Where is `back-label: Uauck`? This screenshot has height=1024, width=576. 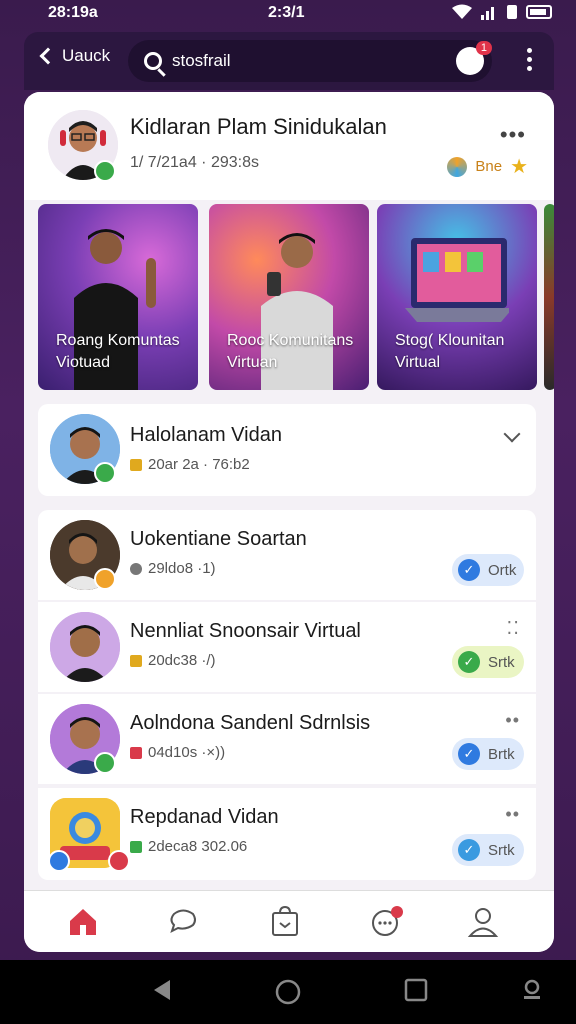 back-label: Uauck is located at coordinates (86, 55).